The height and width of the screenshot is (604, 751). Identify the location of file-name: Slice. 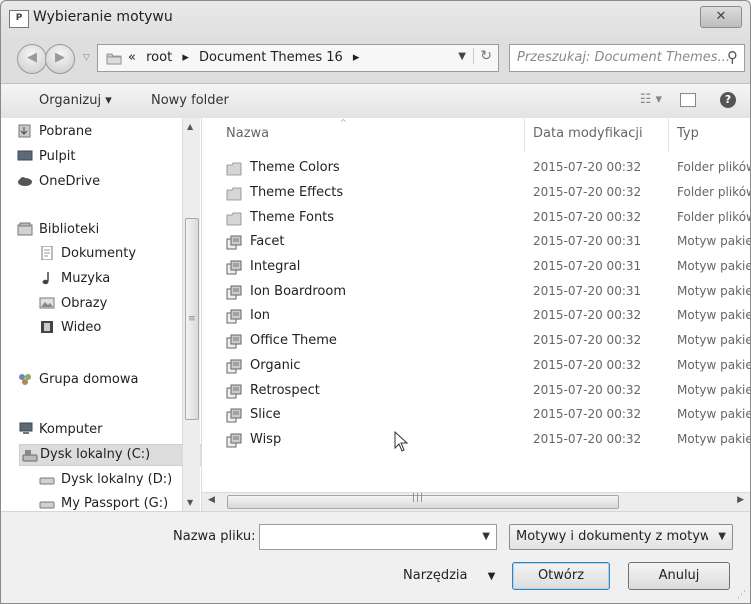
(265, 414).